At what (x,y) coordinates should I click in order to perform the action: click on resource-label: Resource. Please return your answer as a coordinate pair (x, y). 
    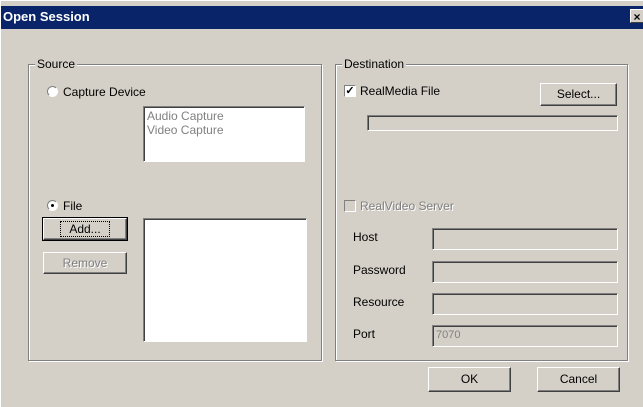
    Looking at the image, I should click on (379, 302).